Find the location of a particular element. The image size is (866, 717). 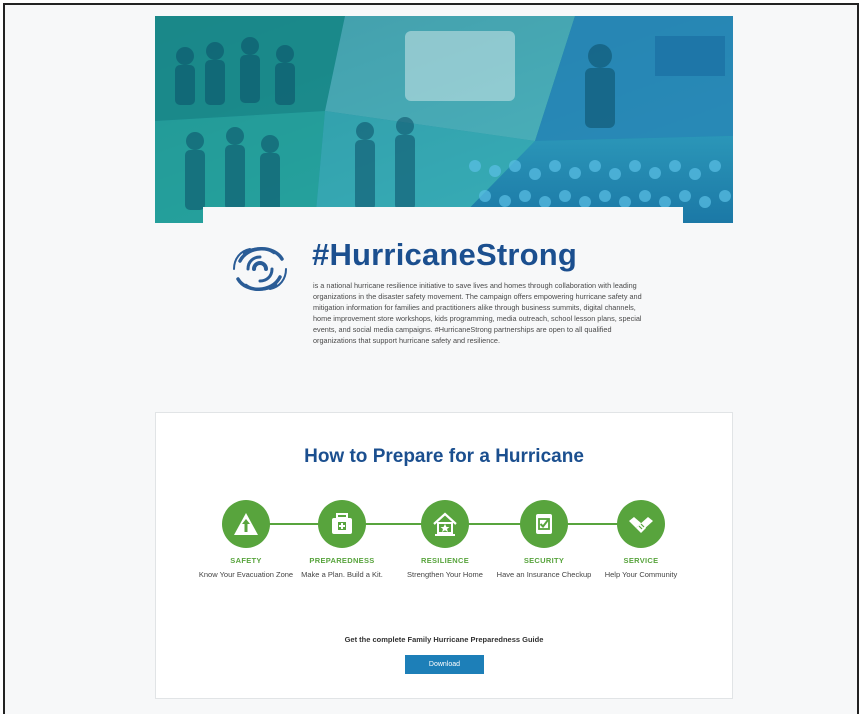

download-button: Download is located at coordinates (444, 664).